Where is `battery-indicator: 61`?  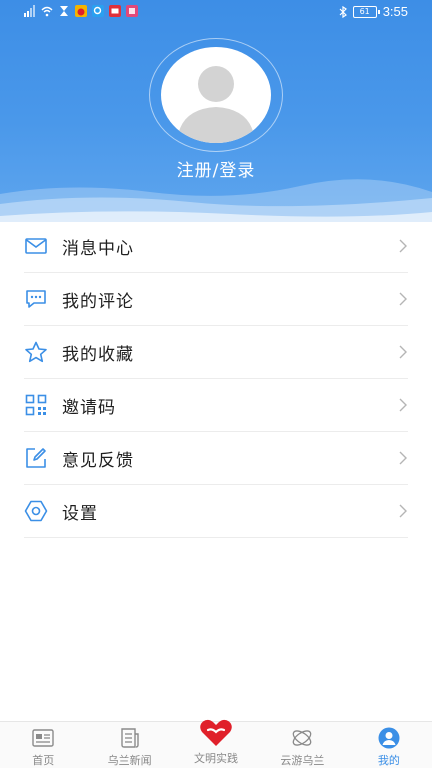 battery-indicator: 61 is located at coordinates (366, 11).